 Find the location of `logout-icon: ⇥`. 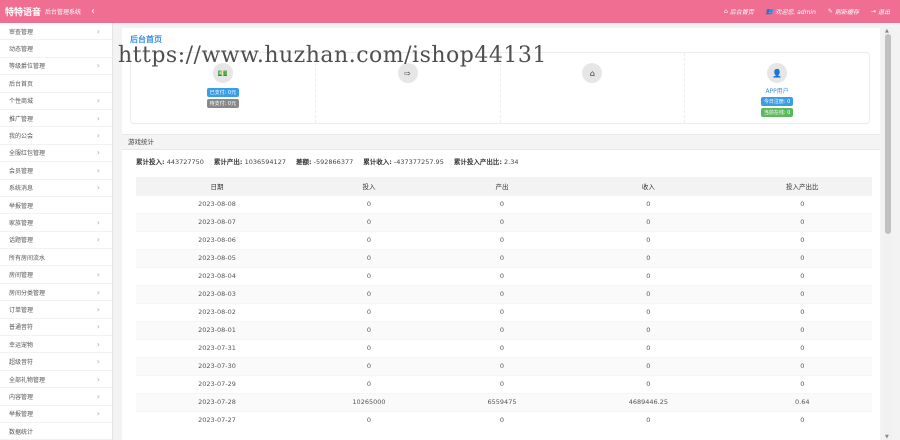

logout-icon: ⇥ is located at coordinates (873, 11).